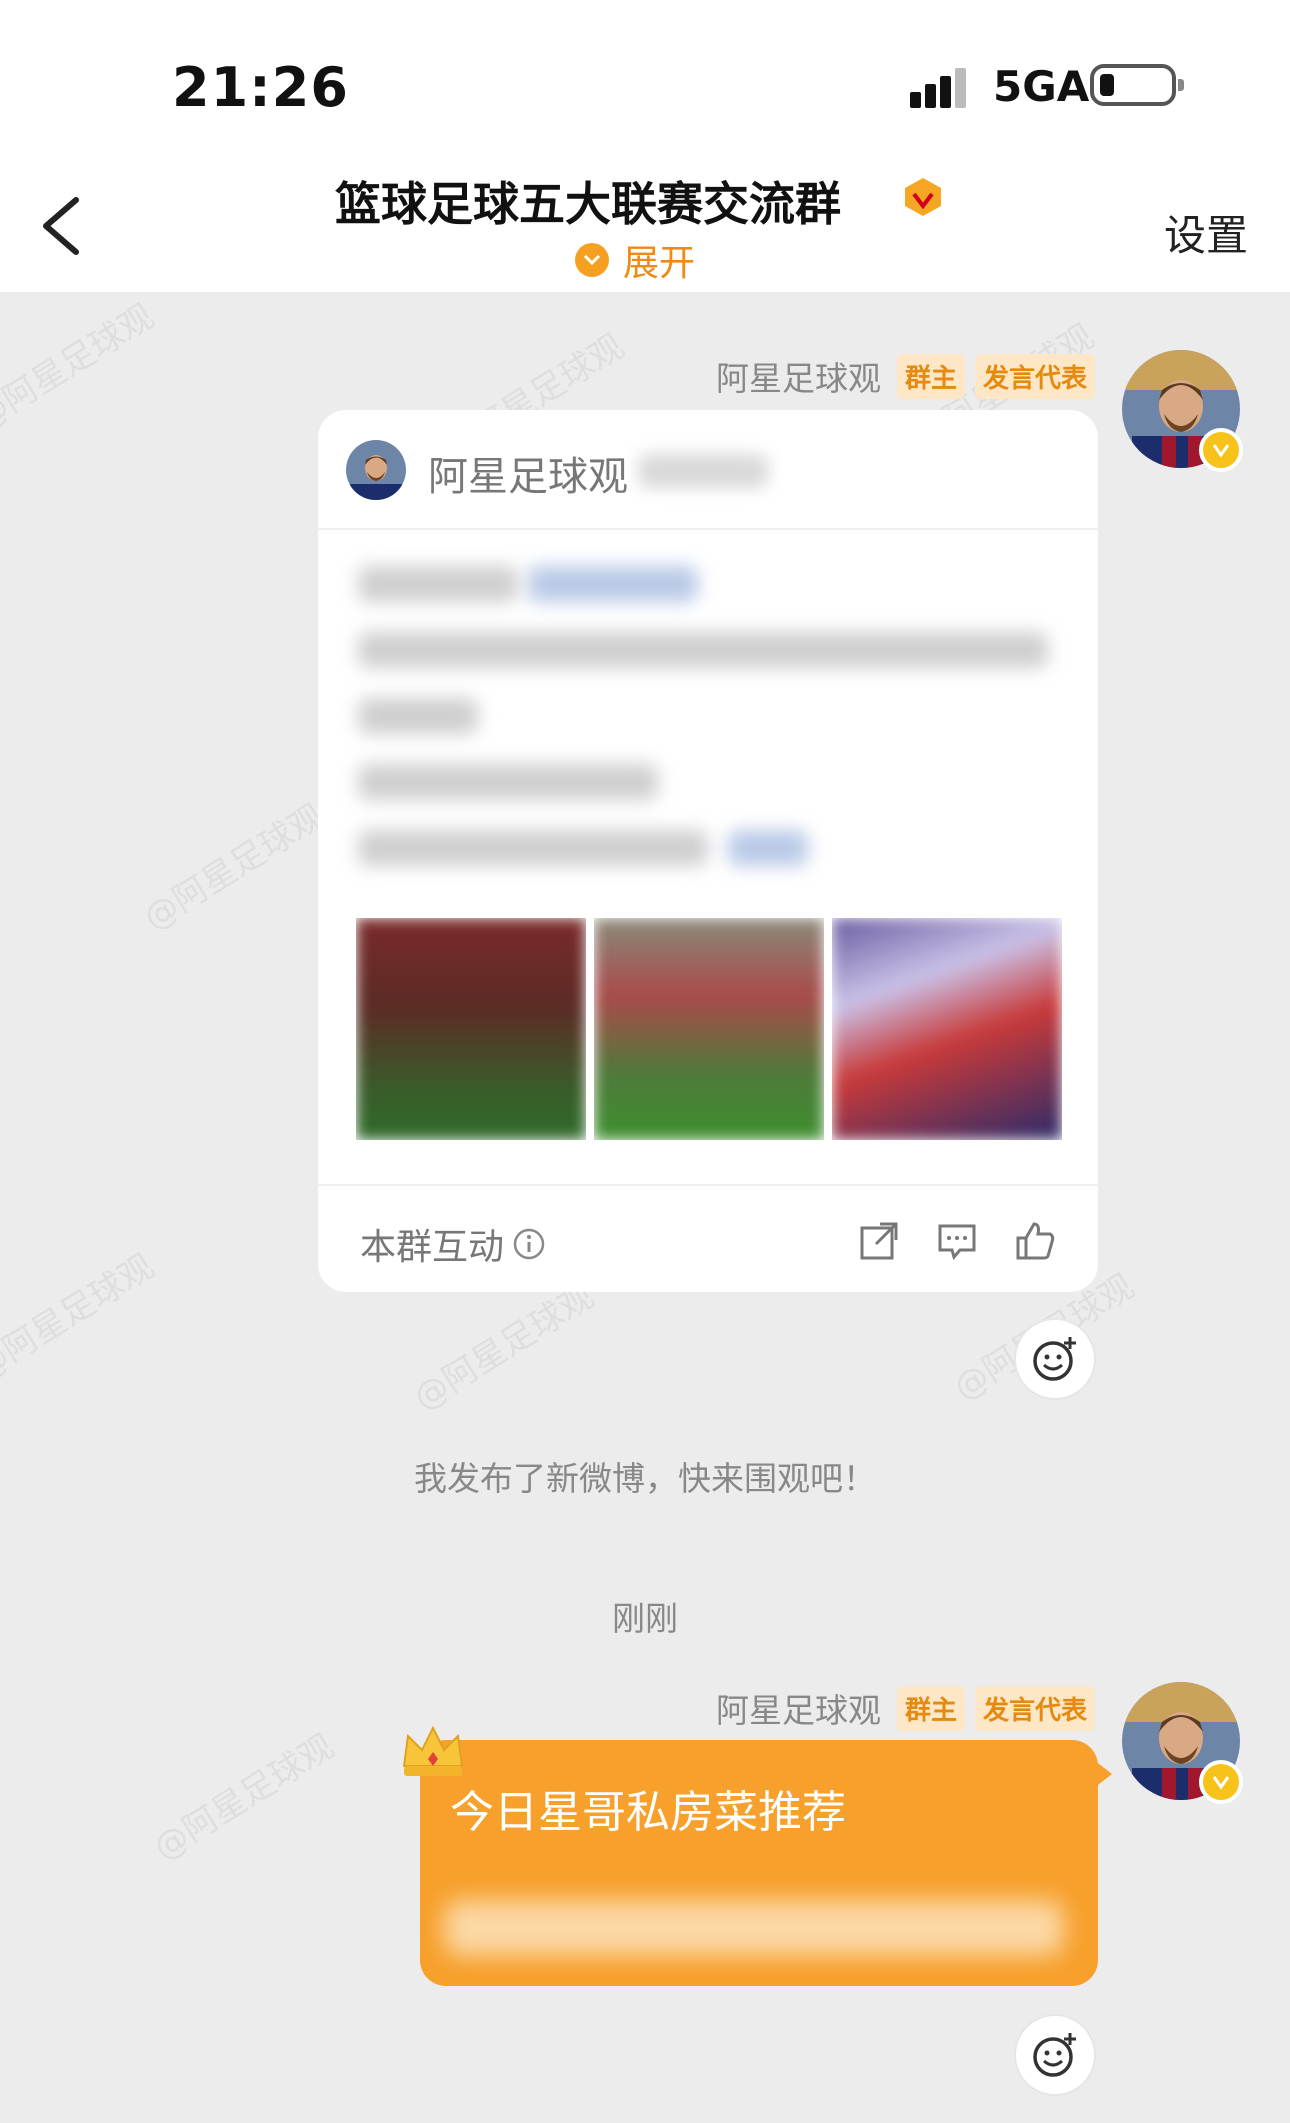 The image size is (1290, 2123). I want to click on card-footer: 本群互动, so click(708, 1238).